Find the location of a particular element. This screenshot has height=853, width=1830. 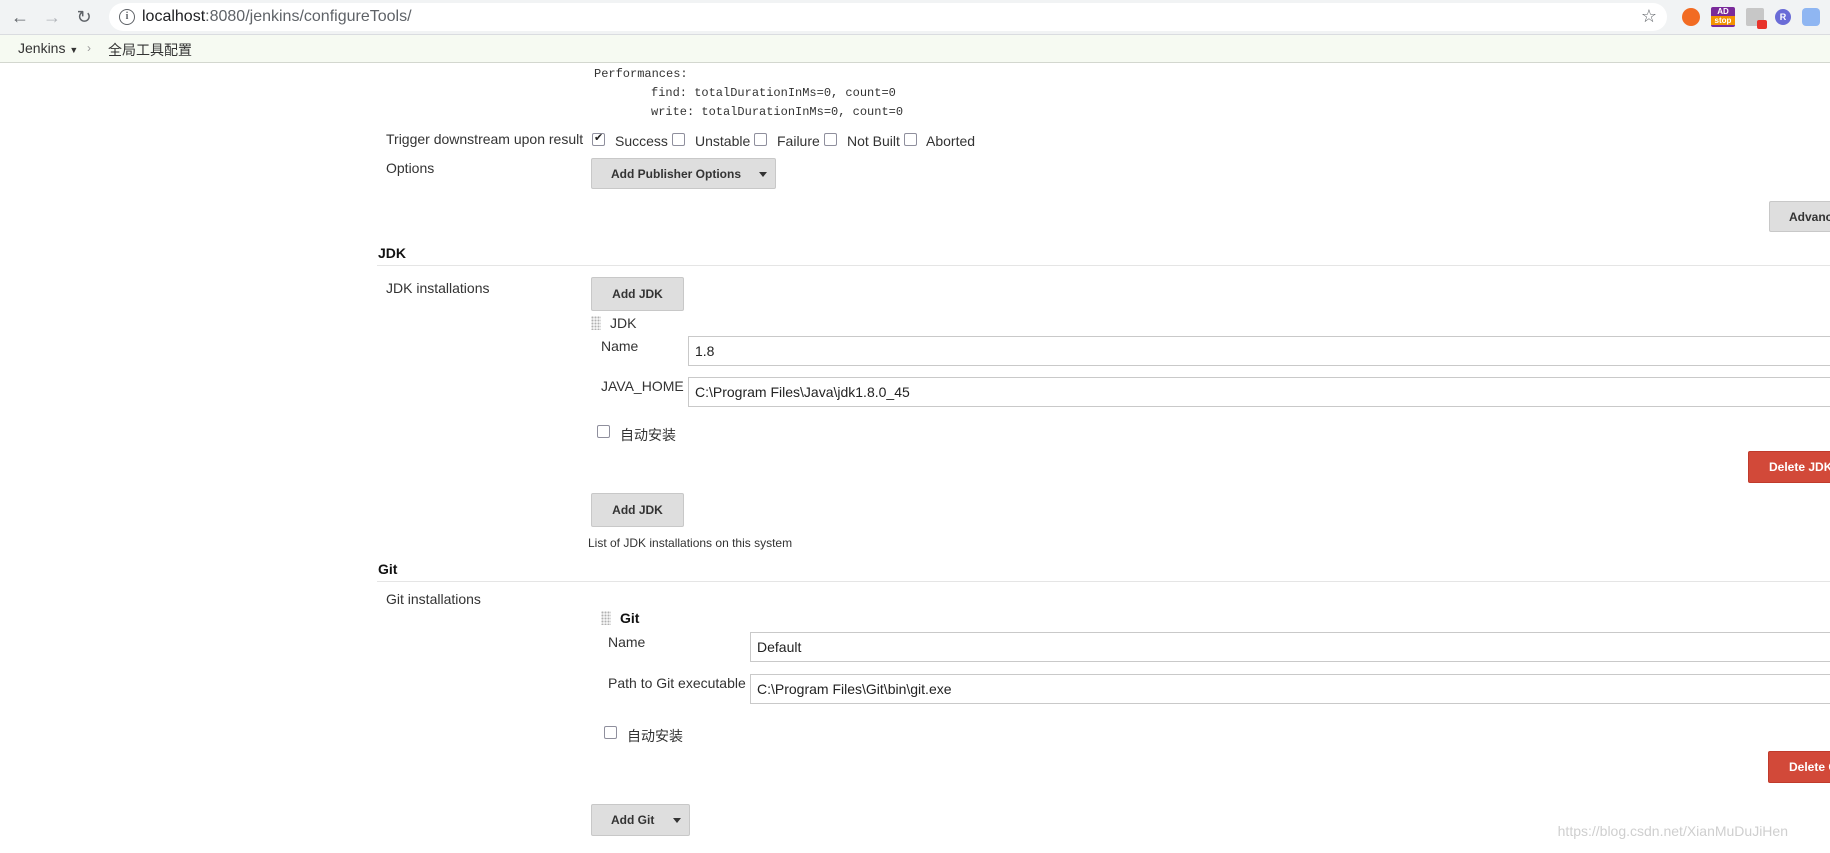

git-section-title: Git is located at coordinates (388, 569).